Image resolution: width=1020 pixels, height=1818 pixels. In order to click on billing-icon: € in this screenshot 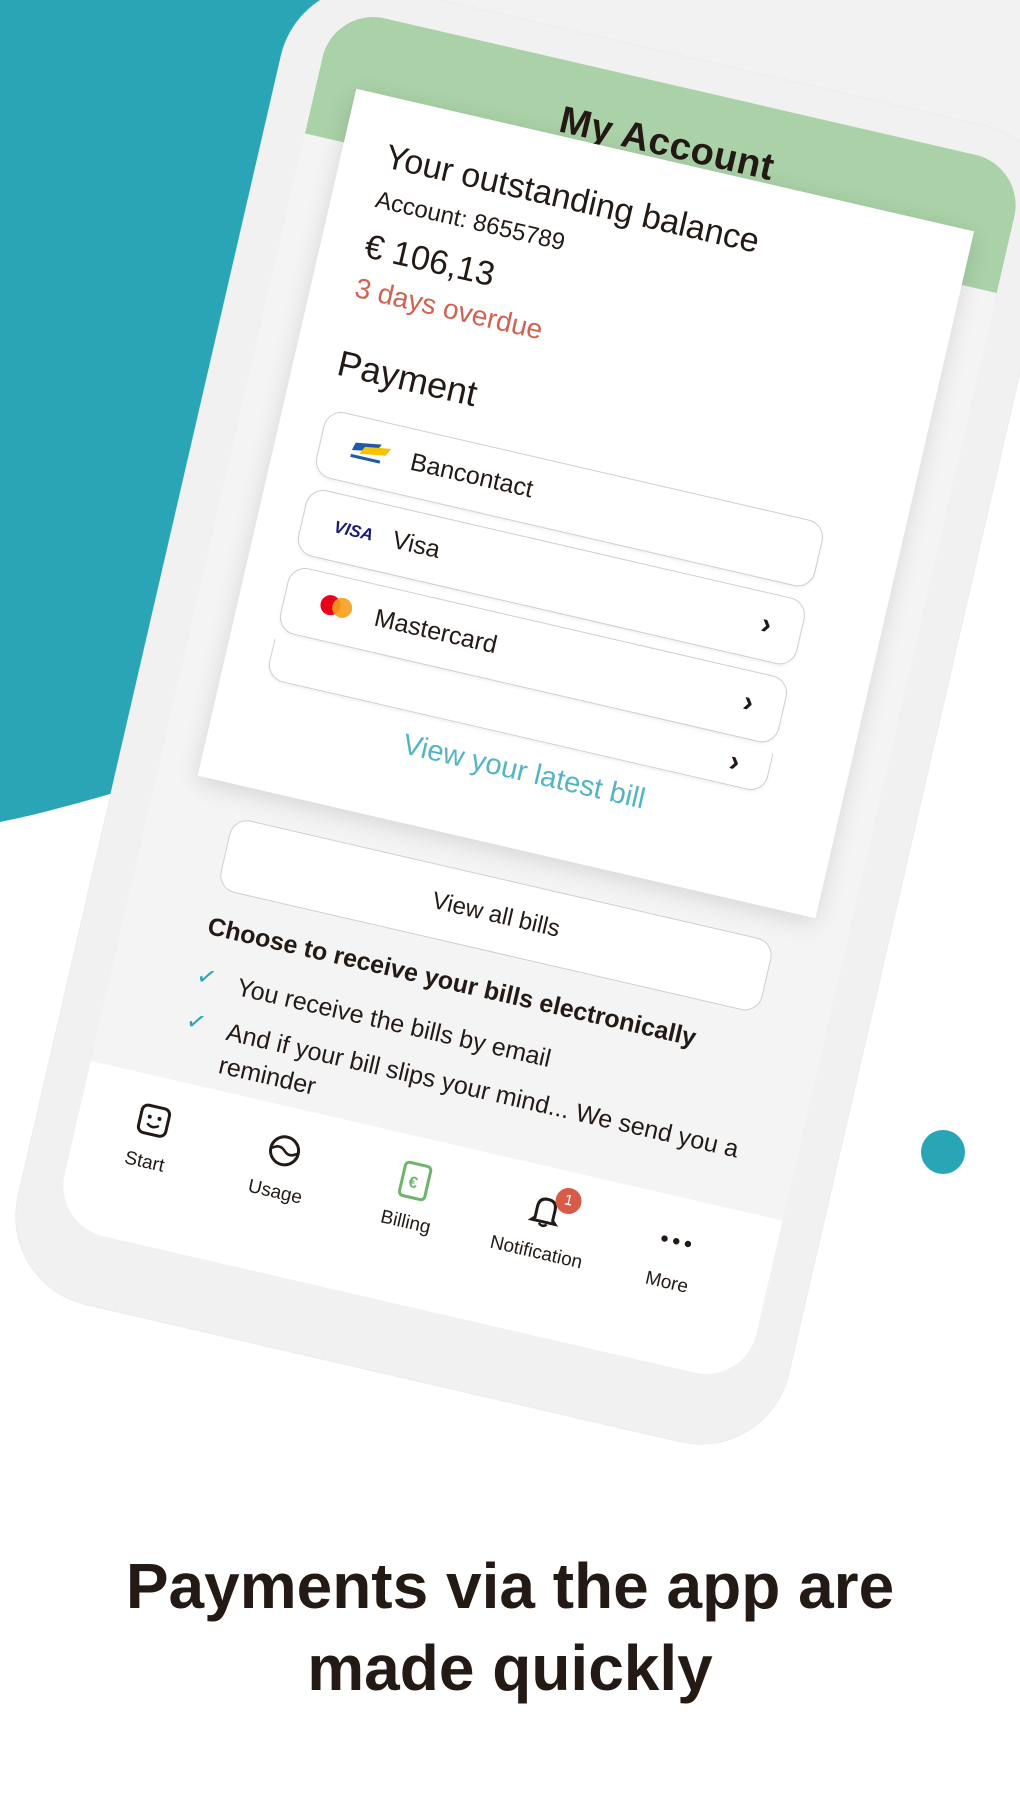, I will do `click(415, 1181)`.